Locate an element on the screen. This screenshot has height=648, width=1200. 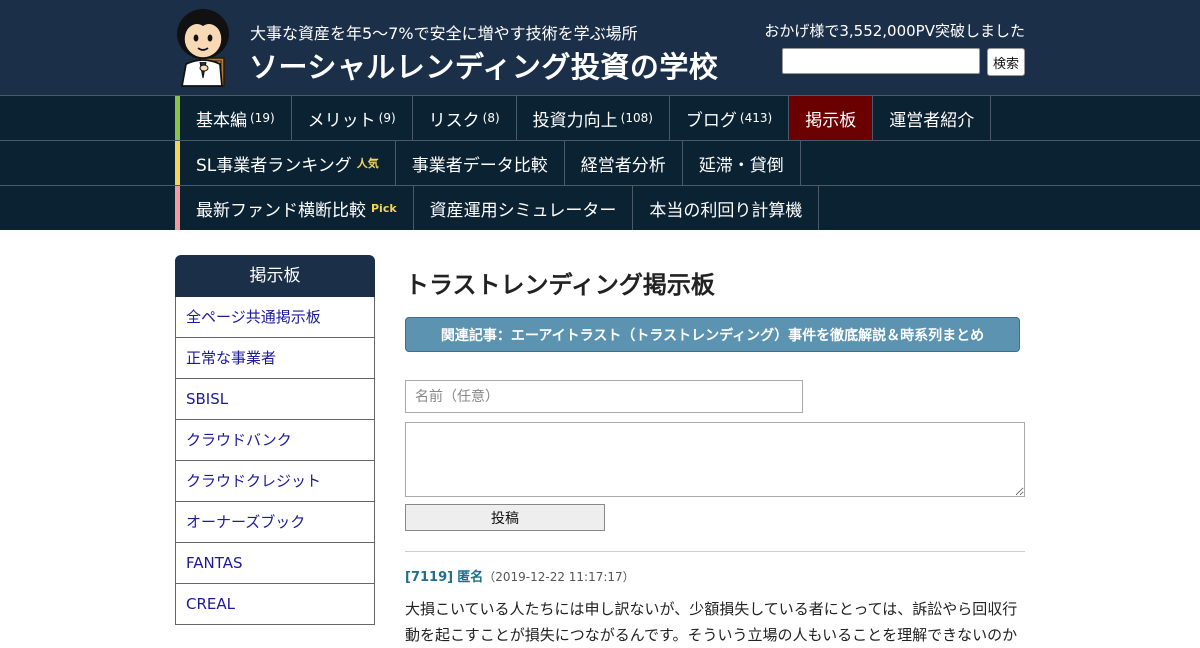
sidebar-item: 正常な事業者 is located at coordinates (275, 358).